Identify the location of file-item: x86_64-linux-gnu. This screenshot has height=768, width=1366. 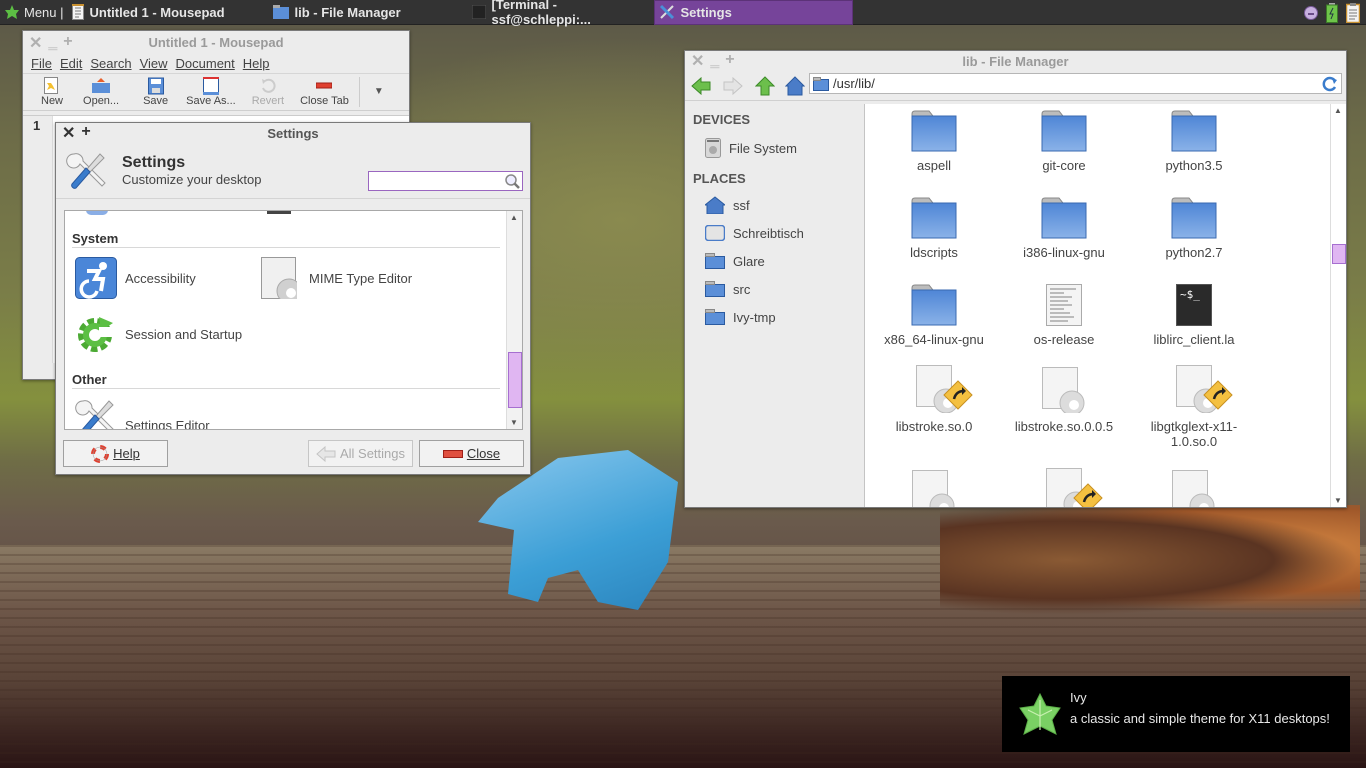
(934, 313).